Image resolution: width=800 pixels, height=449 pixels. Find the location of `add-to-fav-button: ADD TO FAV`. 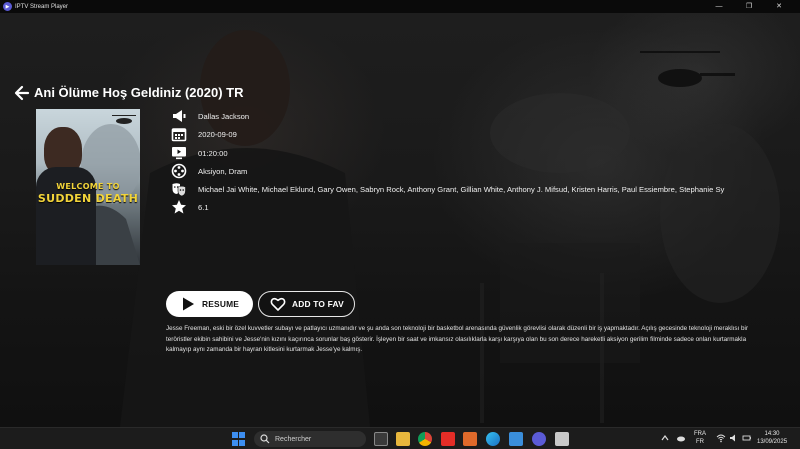

add-to-fav-button: ADD TO FAV is located at coordinates (306, 304).